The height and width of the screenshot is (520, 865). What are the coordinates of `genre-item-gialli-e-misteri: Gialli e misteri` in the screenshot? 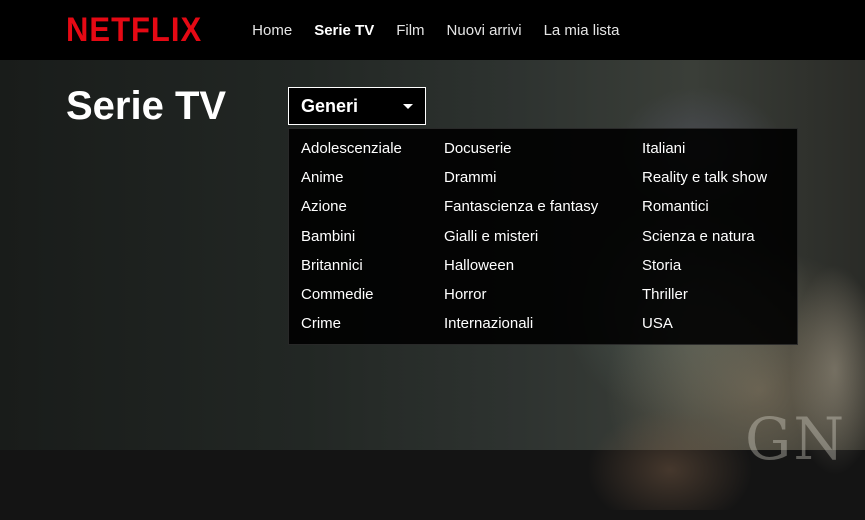 It's located at (521, 241).